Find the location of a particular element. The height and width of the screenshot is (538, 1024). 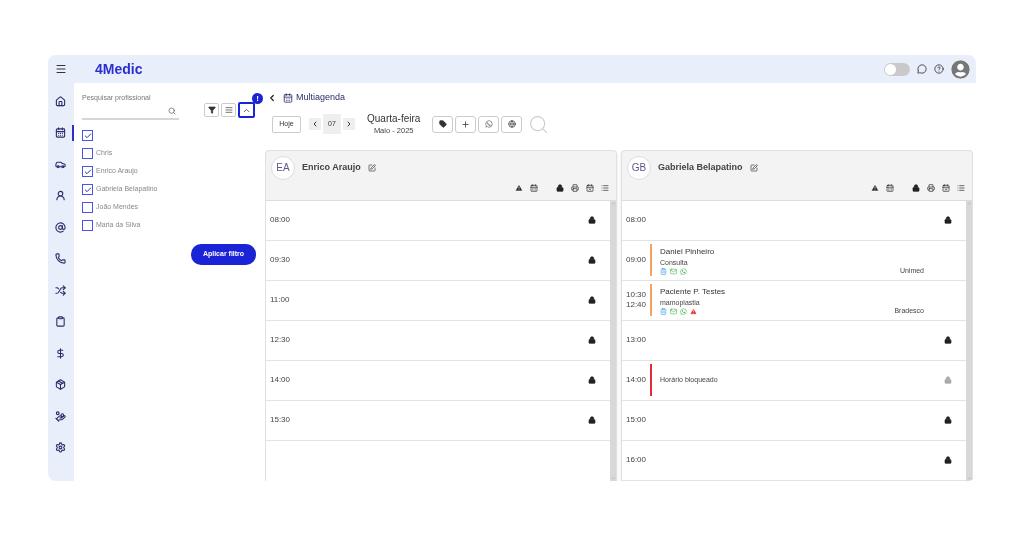

next-day-button is located at coordinates (349, 124).